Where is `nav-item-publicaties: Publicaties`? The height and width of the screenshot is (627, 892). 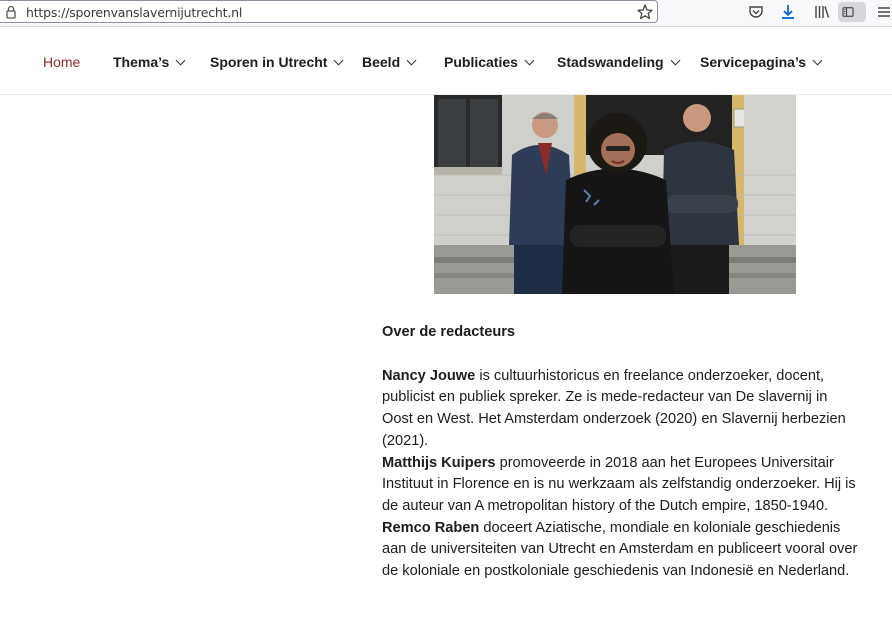
nav-item-publicaties: Publicaties is located at coordinates (489, 62).